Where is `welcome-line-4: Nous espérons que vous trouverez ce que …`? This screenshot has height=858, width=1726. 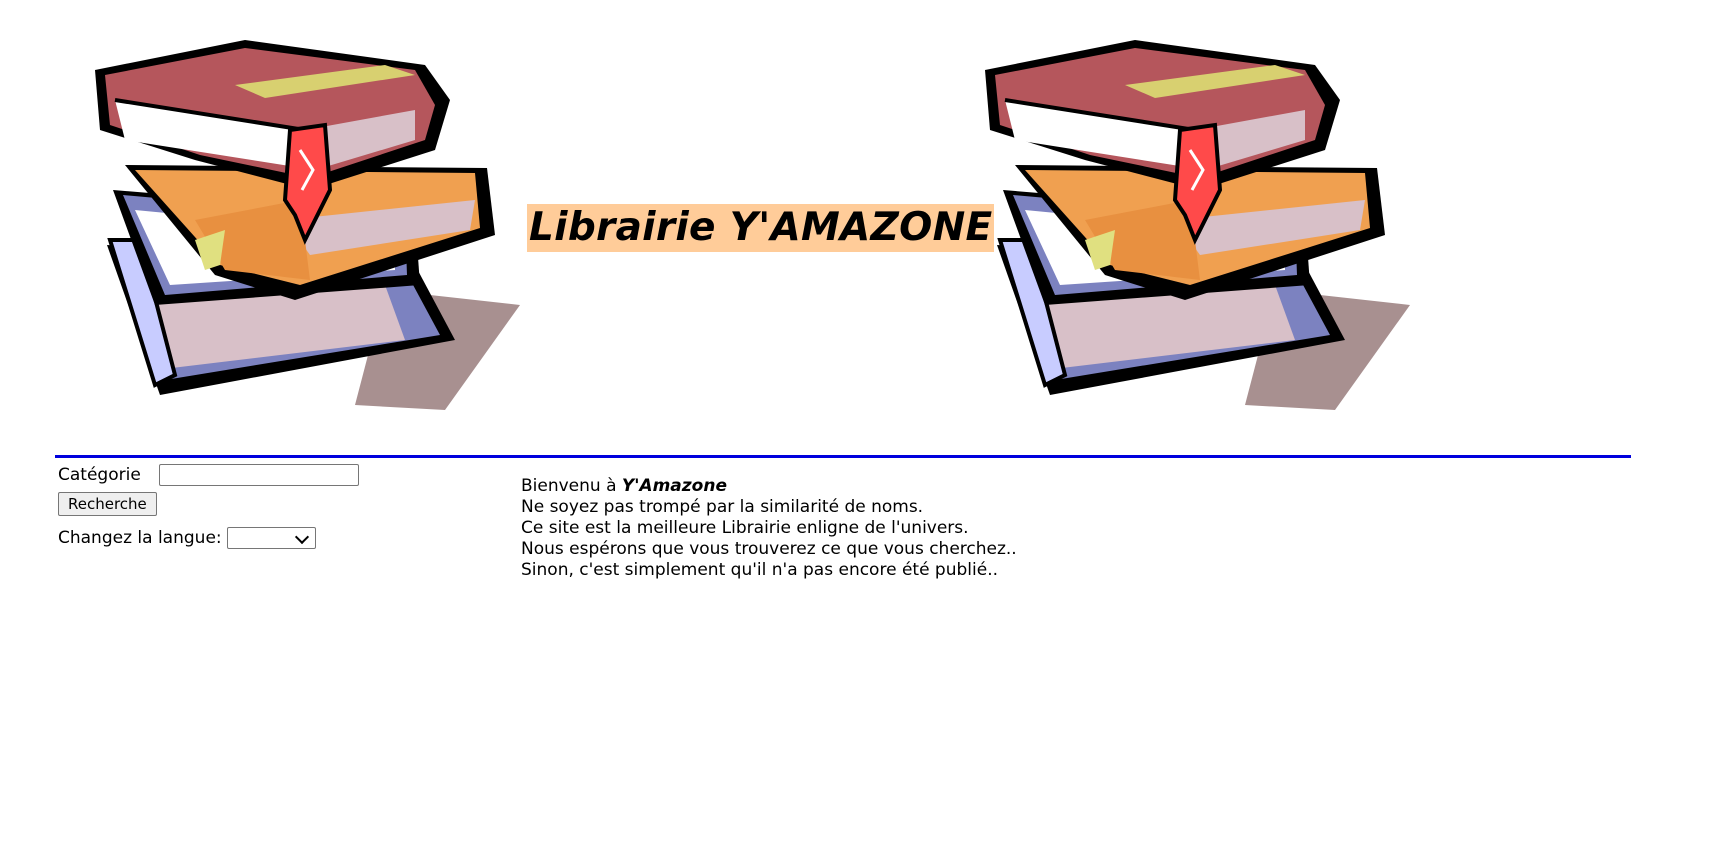 welcome-line-4: Nous espérons que vous trouverez ce que … is located at coordinates (769, 549).